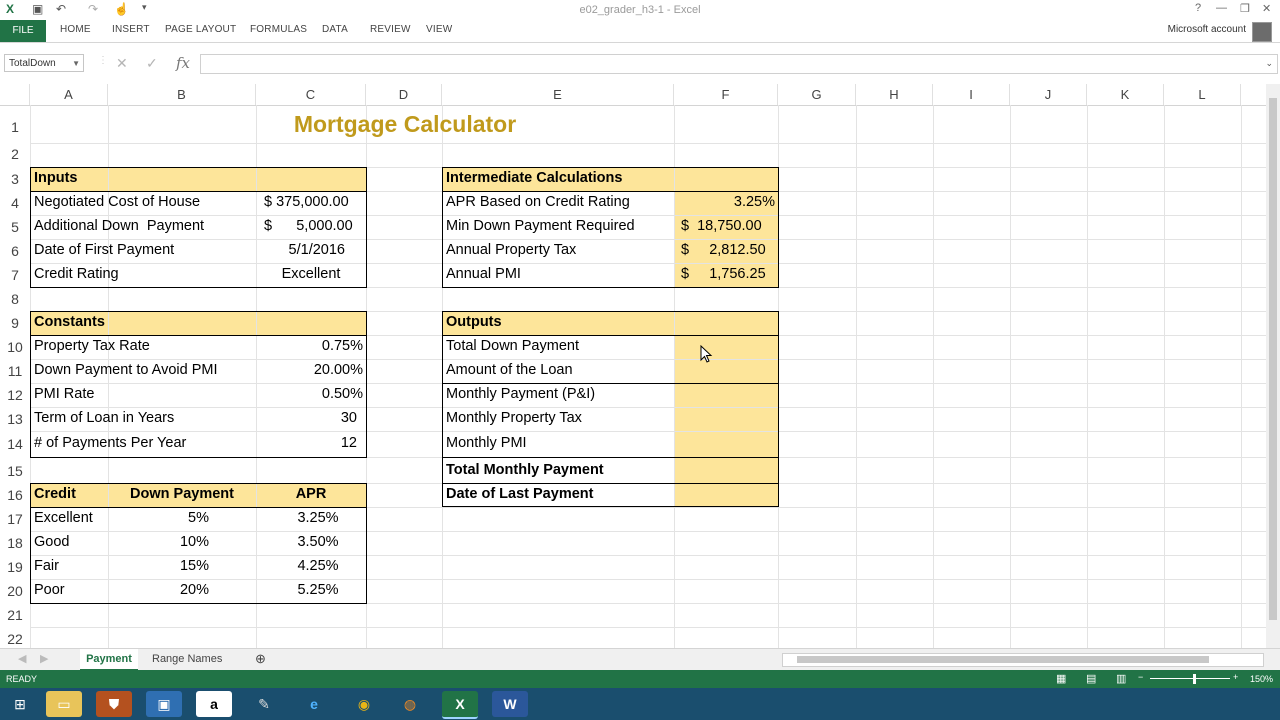 The width and height of the screenshot is (1280, 720). I want to click on rates-cell: Poor, so click(49, 590).